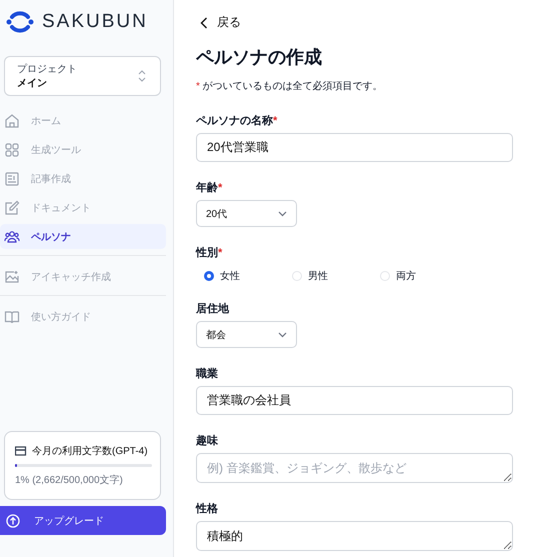  Describe the element at coordinates (246, 213) in the screenshot. I see `select-dropdown: 20代` at that location.